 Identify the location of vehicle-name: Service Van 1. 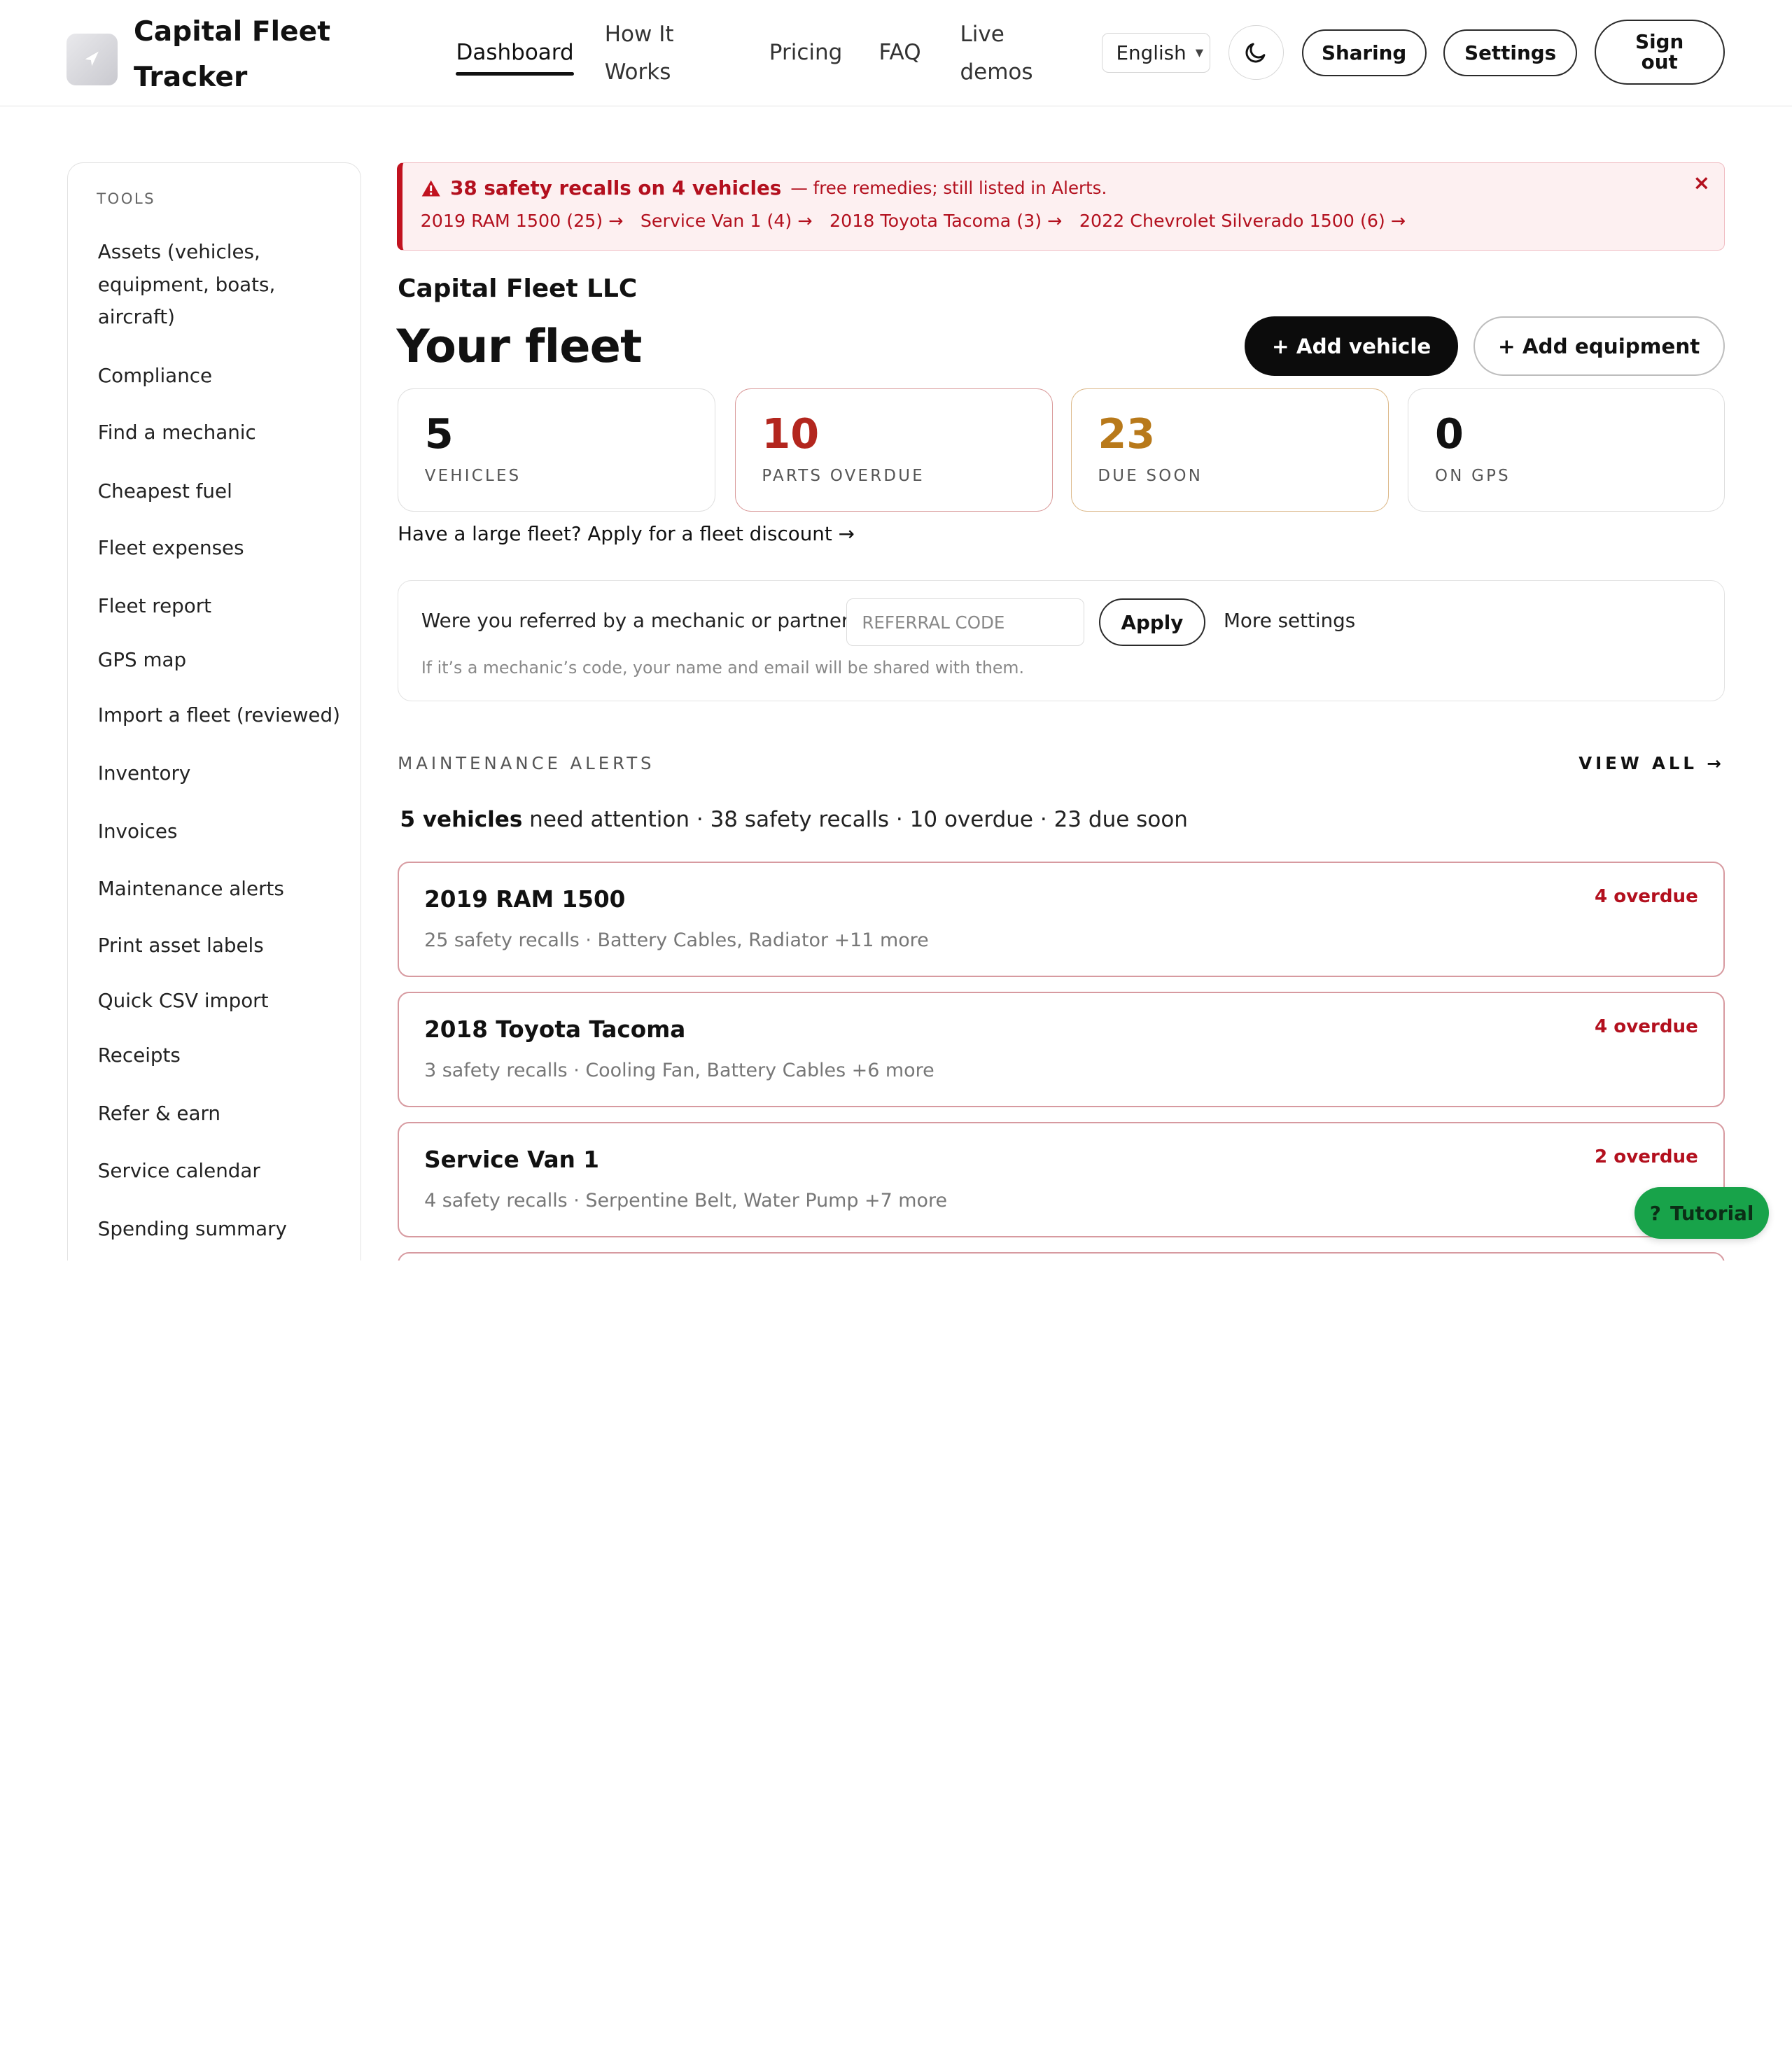
(511, 1159).